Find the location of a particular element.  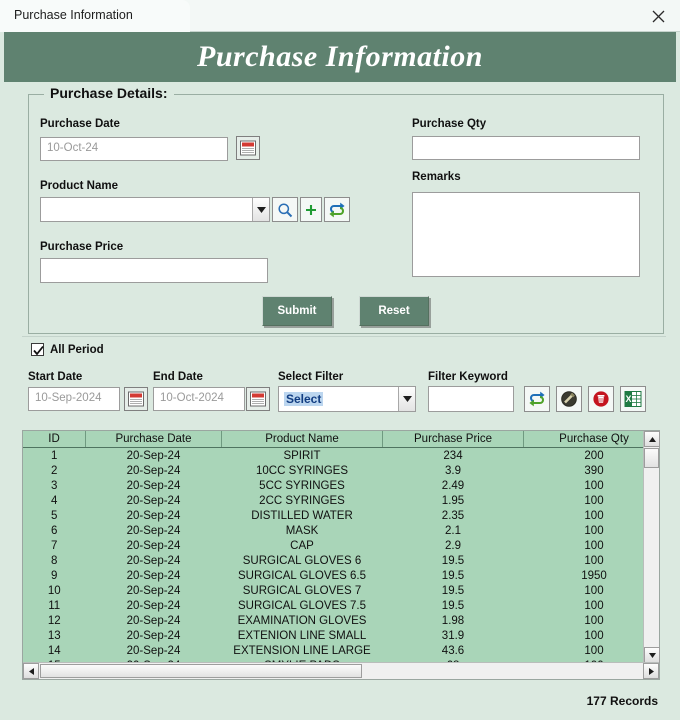

product-search-button is located at coordinates (285, 209).